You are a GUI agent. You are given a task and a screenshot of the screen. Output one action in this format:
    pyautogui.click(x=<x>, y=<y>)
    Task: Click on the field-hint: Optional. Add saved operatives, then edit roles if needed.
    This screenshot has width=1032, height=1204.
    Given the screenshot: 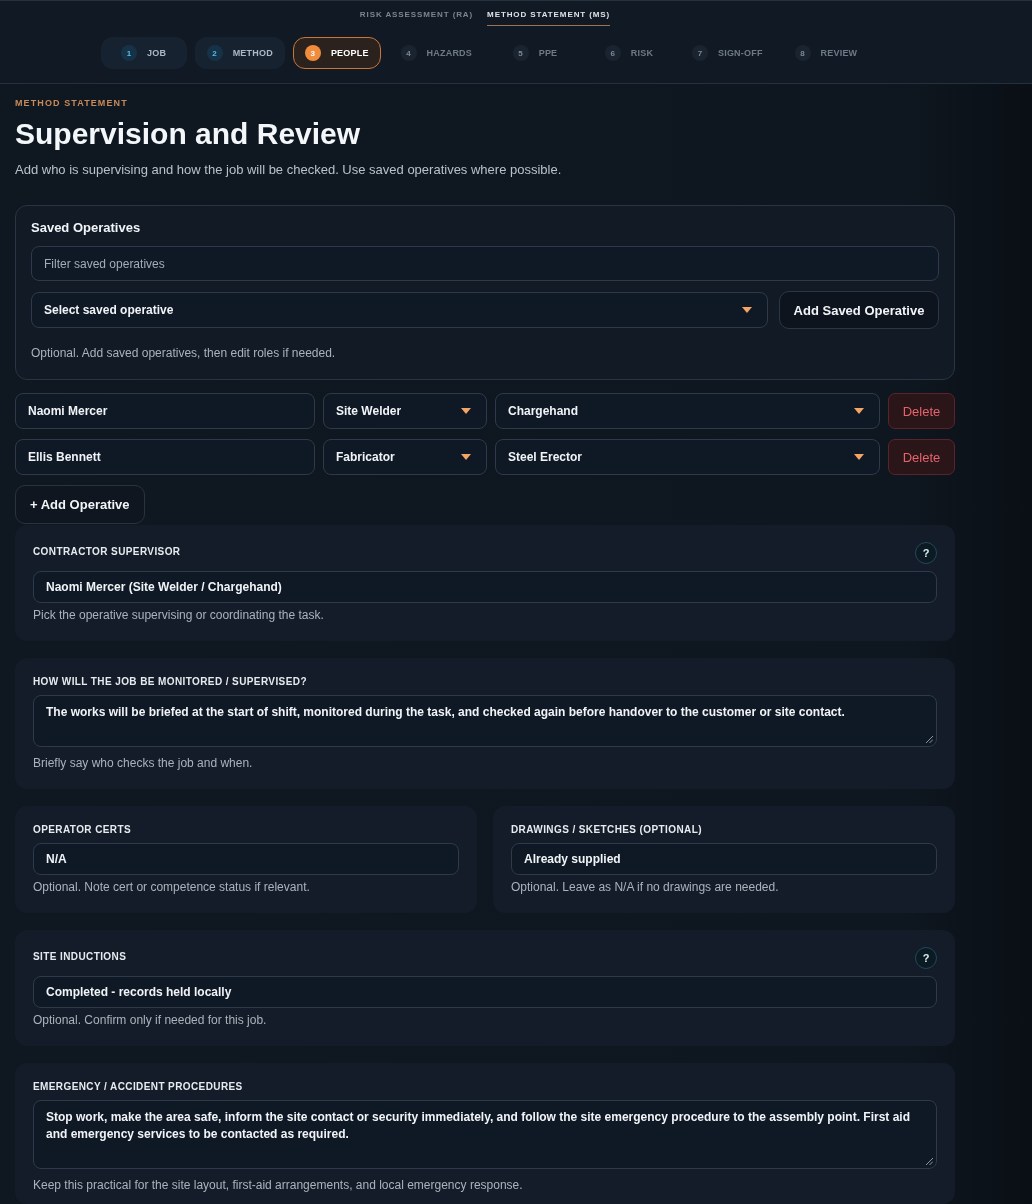 What is the action you would take?
    pyautogui.click(x=184, y=353)
    